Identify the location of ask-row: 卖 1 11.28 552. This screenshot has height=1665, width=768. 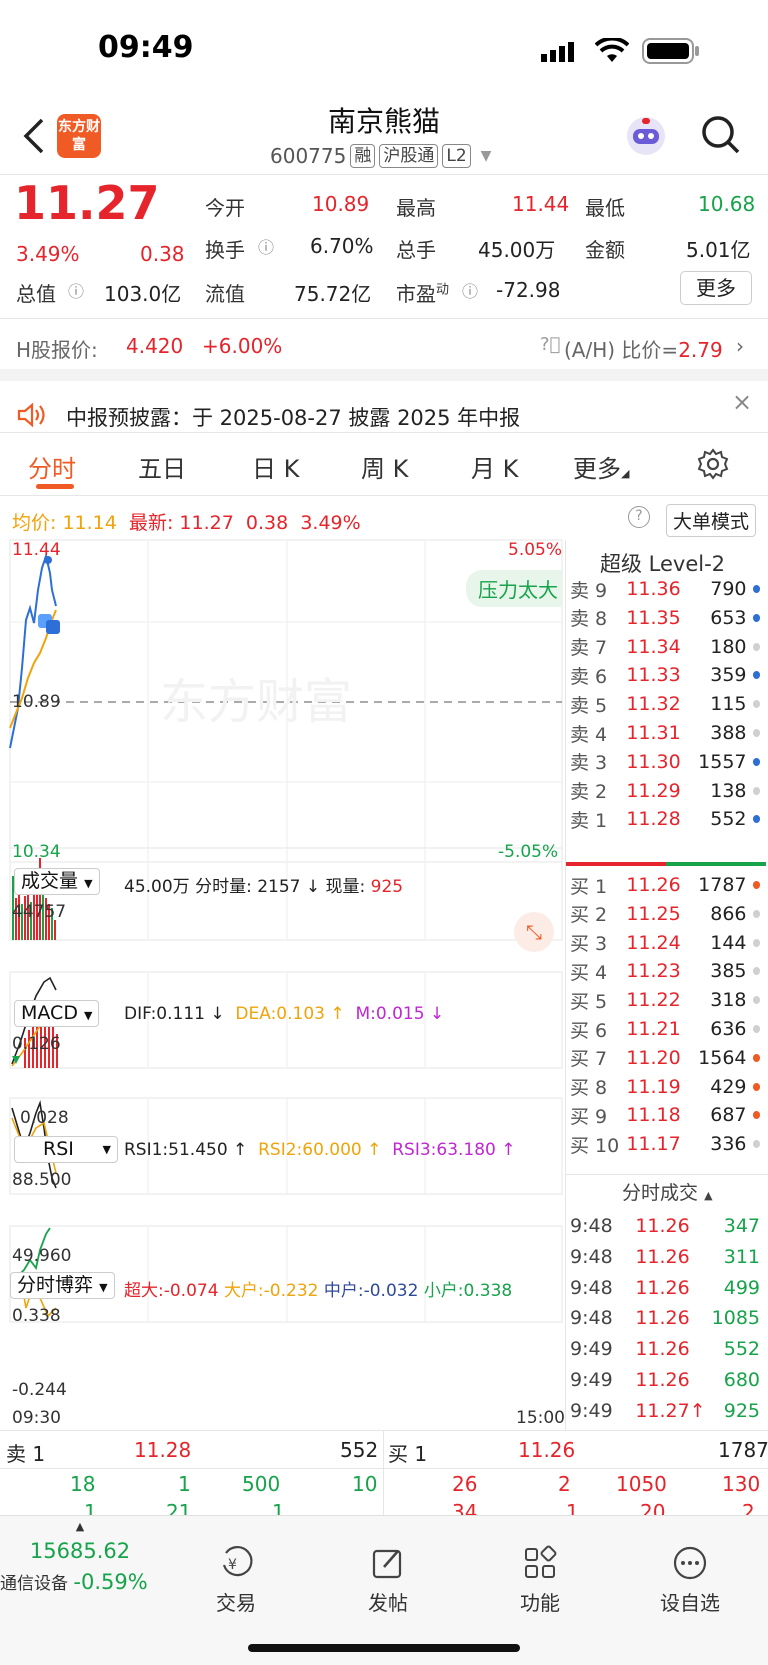
(665, 819).